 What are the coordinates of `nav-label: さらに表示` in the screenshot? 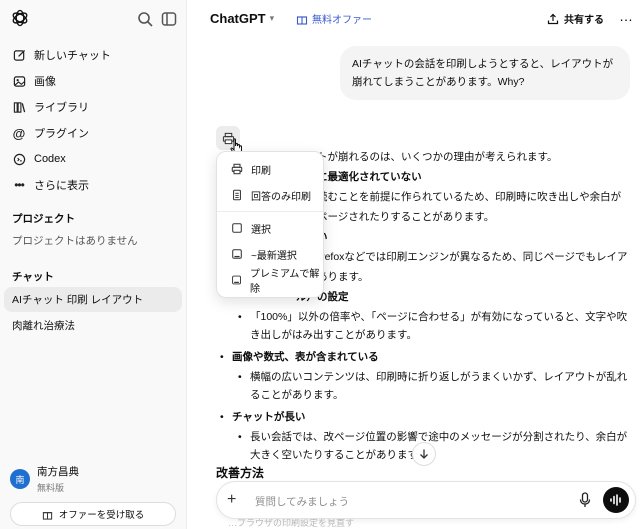 It's located at (61, 186).